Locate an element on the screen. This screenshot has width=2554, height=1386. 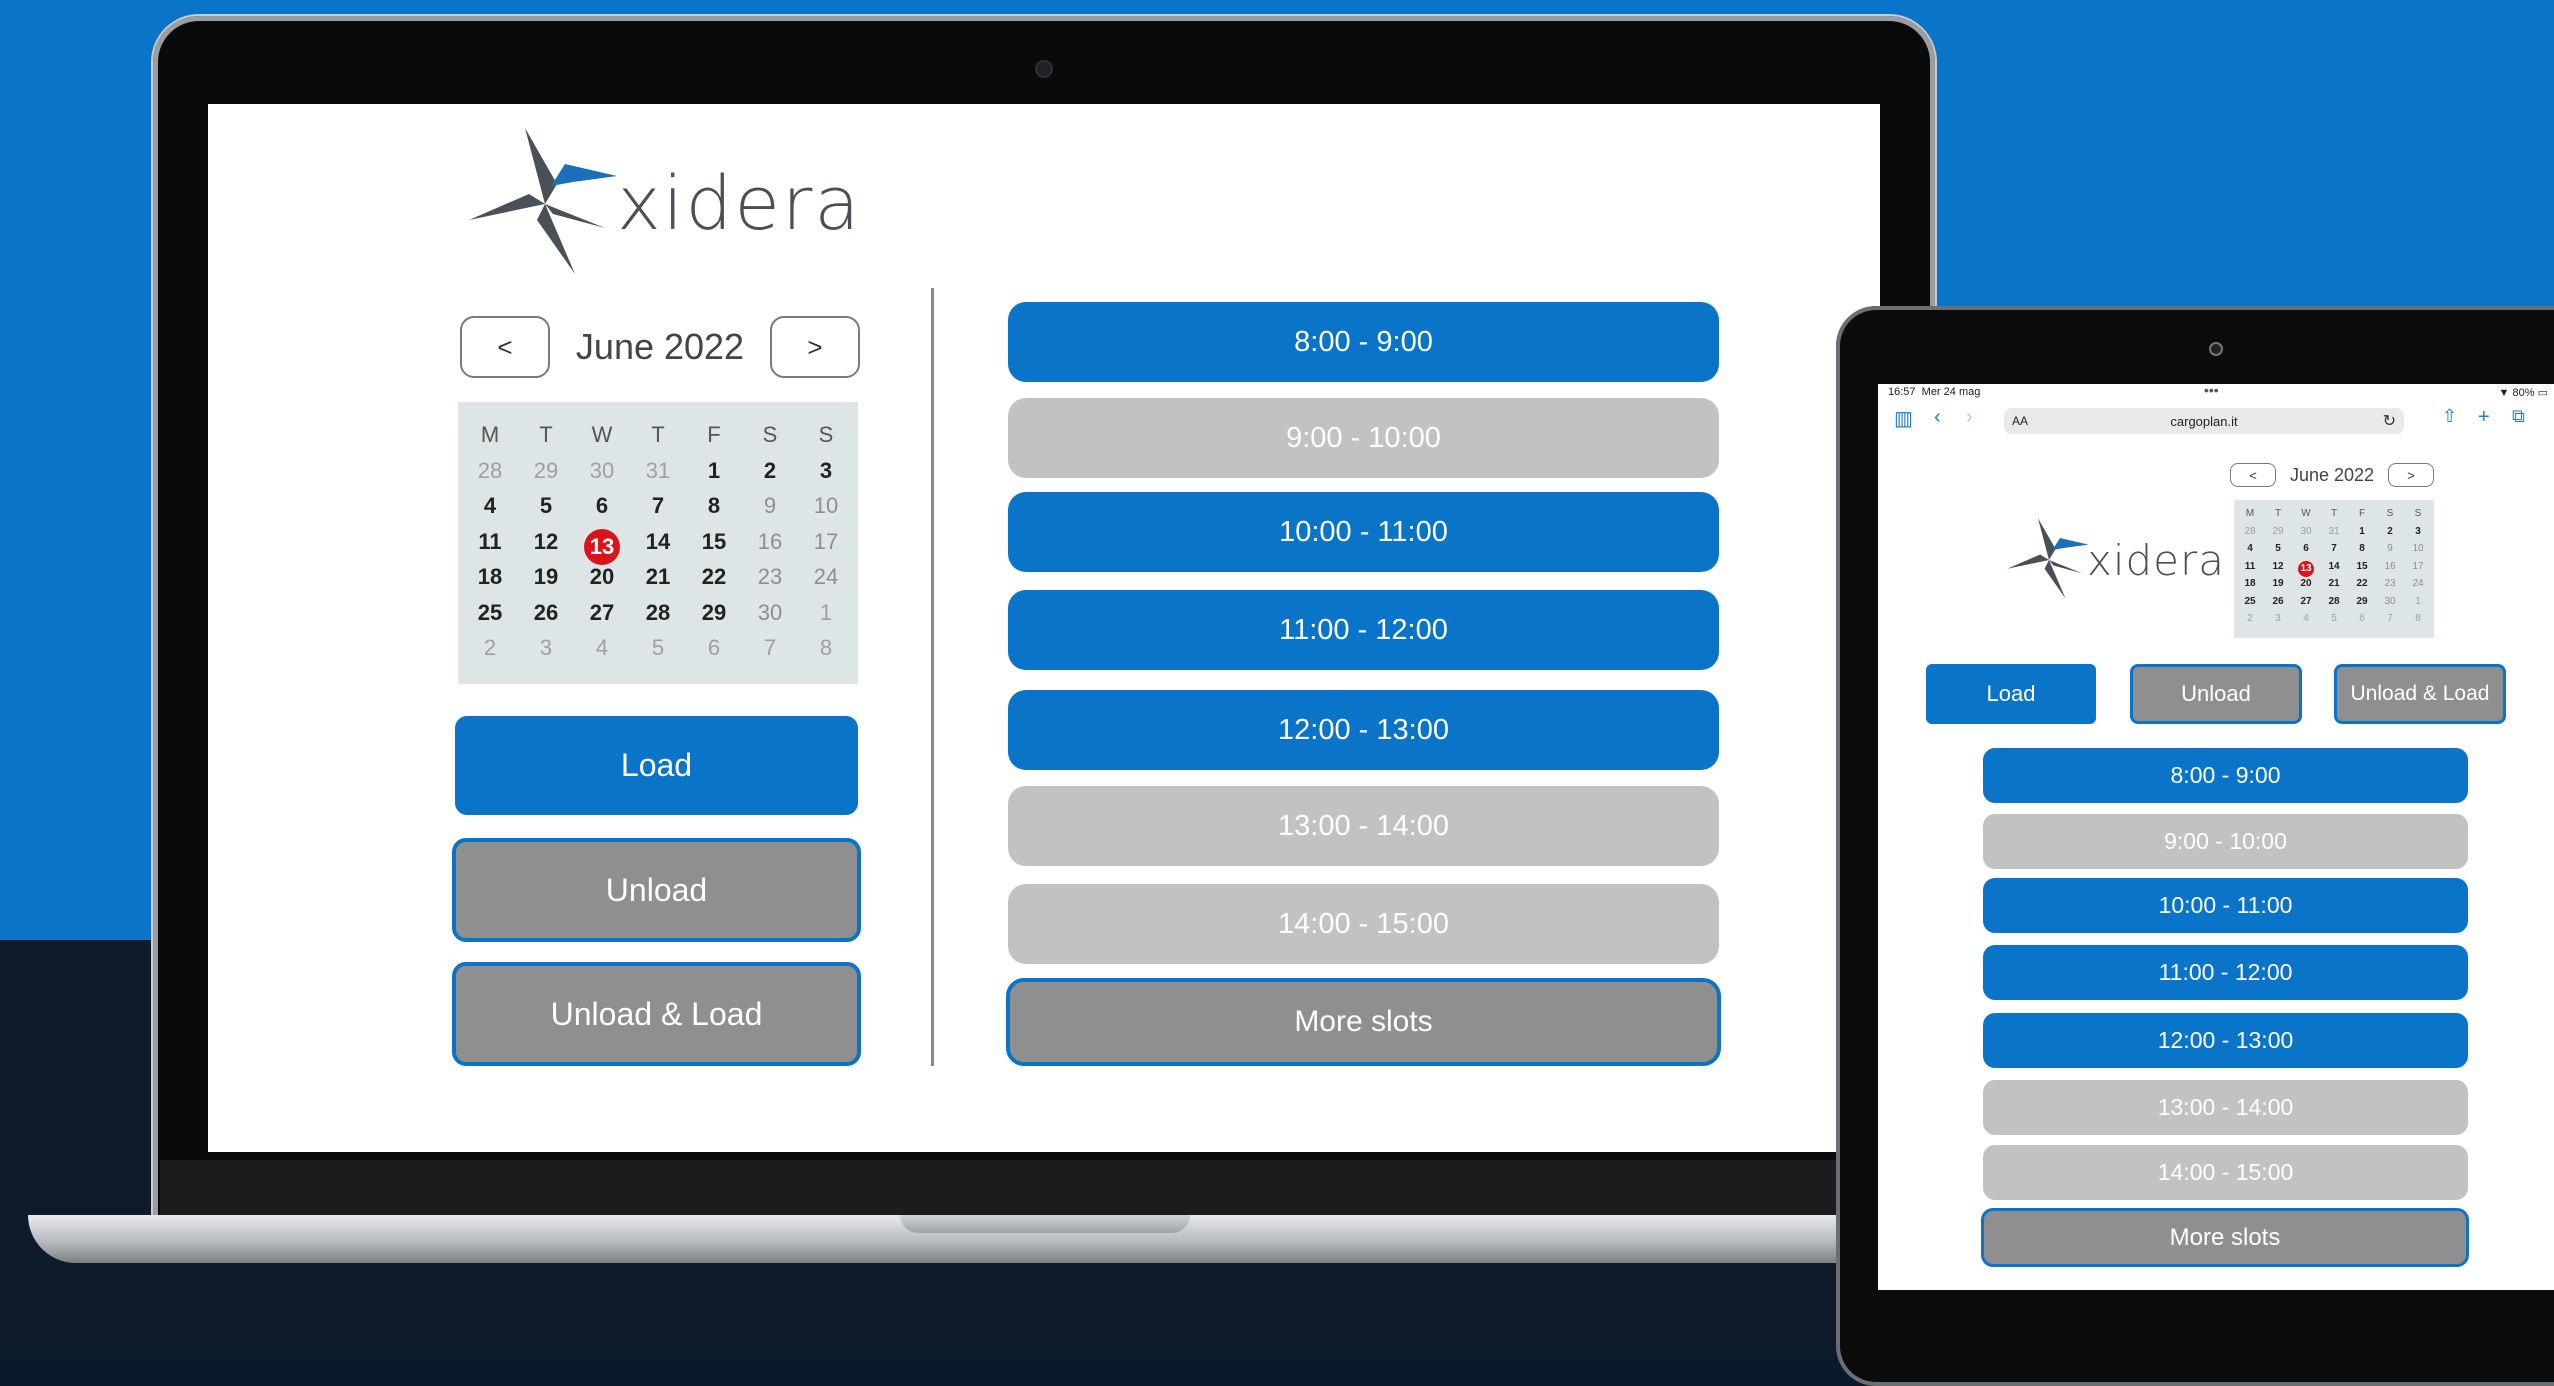
tabs-icon: ⧉ is located at coordinates (2518, 416).